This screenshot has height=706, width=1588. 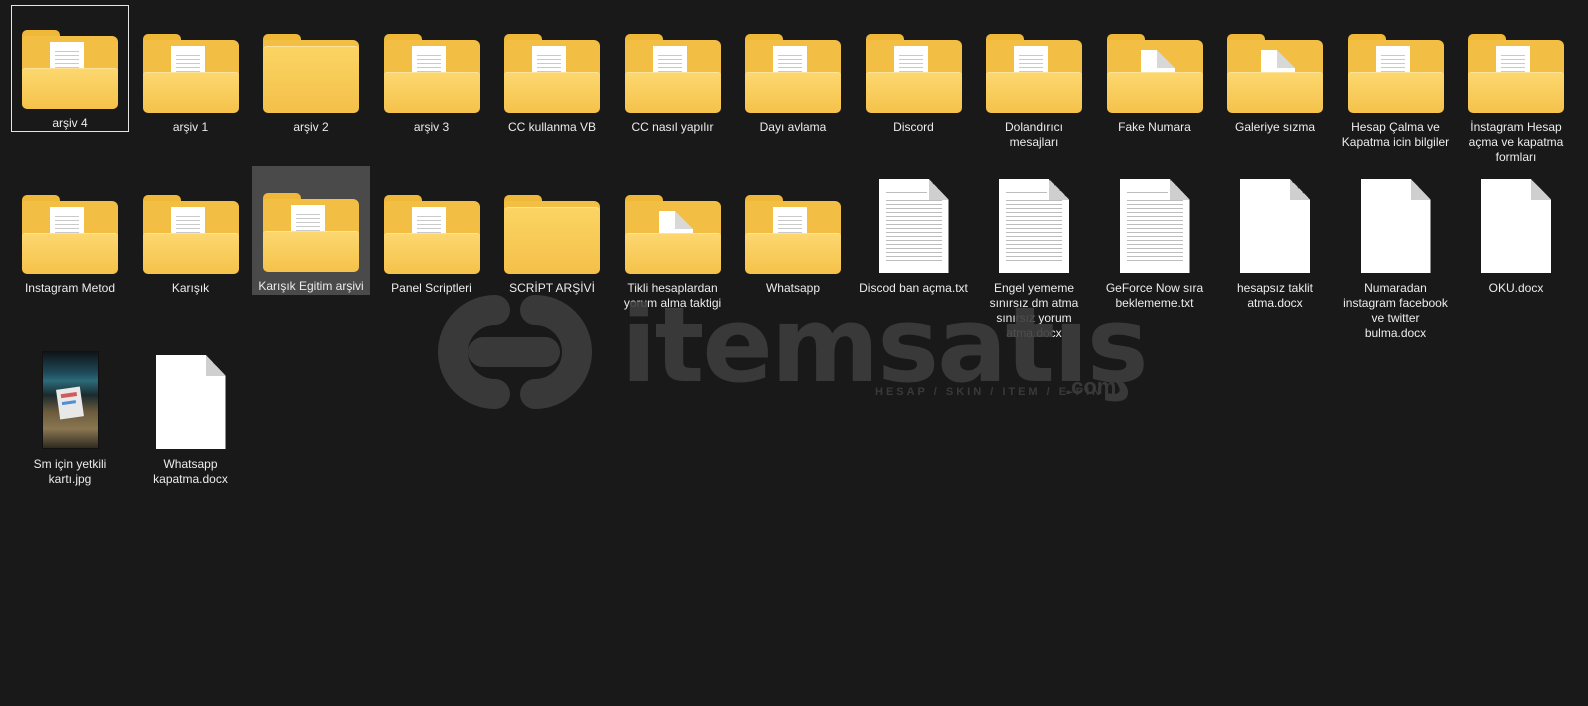 What do you see at coordinates (1275, 295) in the screenshot?
I see `item-label: hesapsız taklit atma.docx` at bounding box center [1275, 295].